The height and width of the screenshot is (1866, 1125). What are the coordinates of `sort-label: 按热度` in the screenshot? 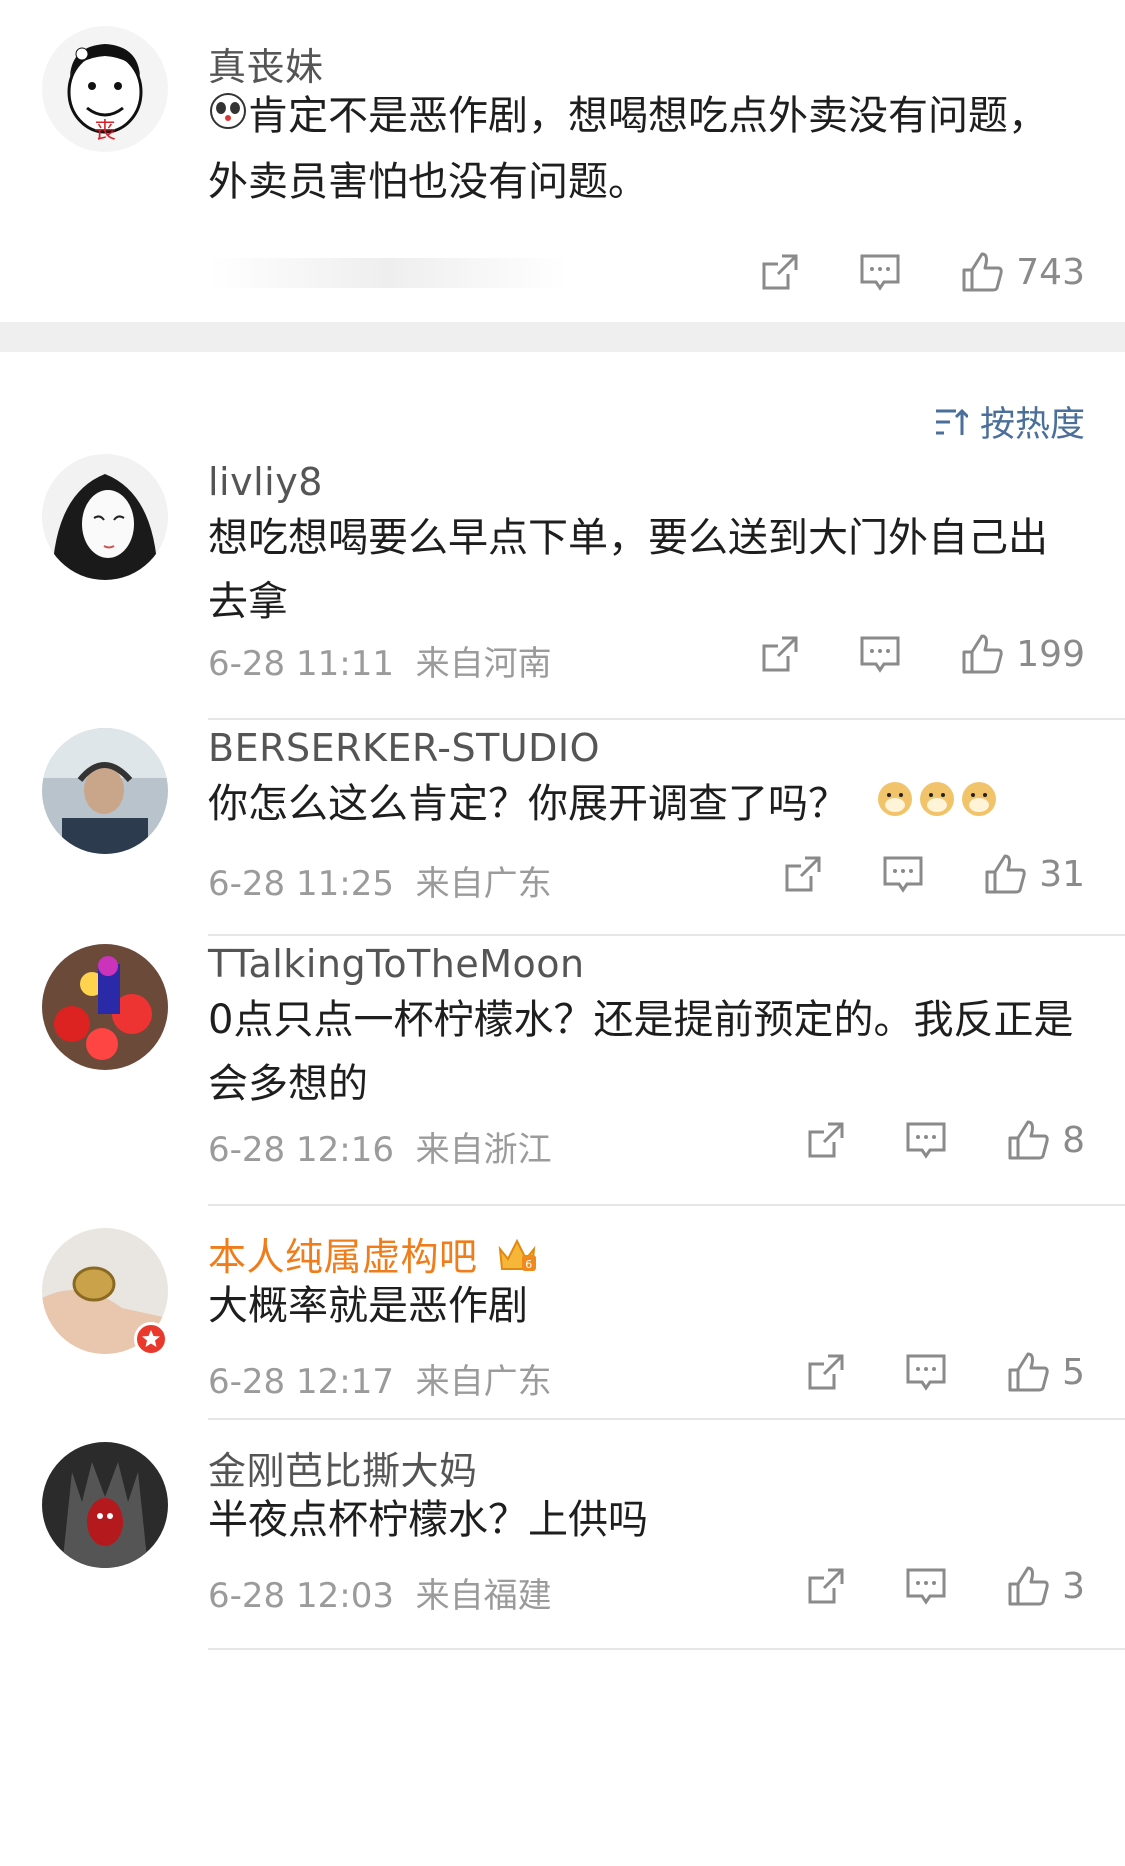 It's located at (1032, 425).